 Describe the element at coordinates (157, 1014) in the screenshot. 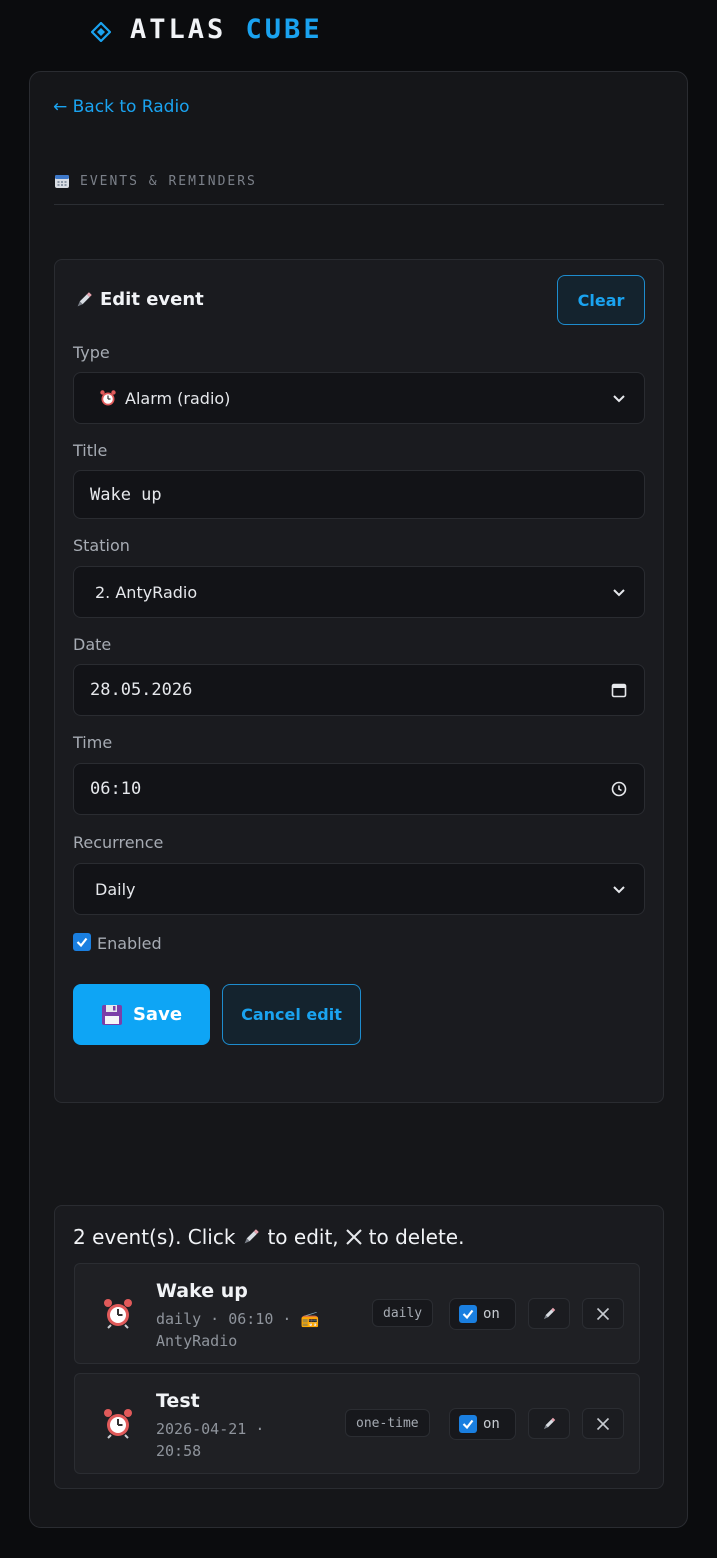

I see `save-button-label: Save` at that location.